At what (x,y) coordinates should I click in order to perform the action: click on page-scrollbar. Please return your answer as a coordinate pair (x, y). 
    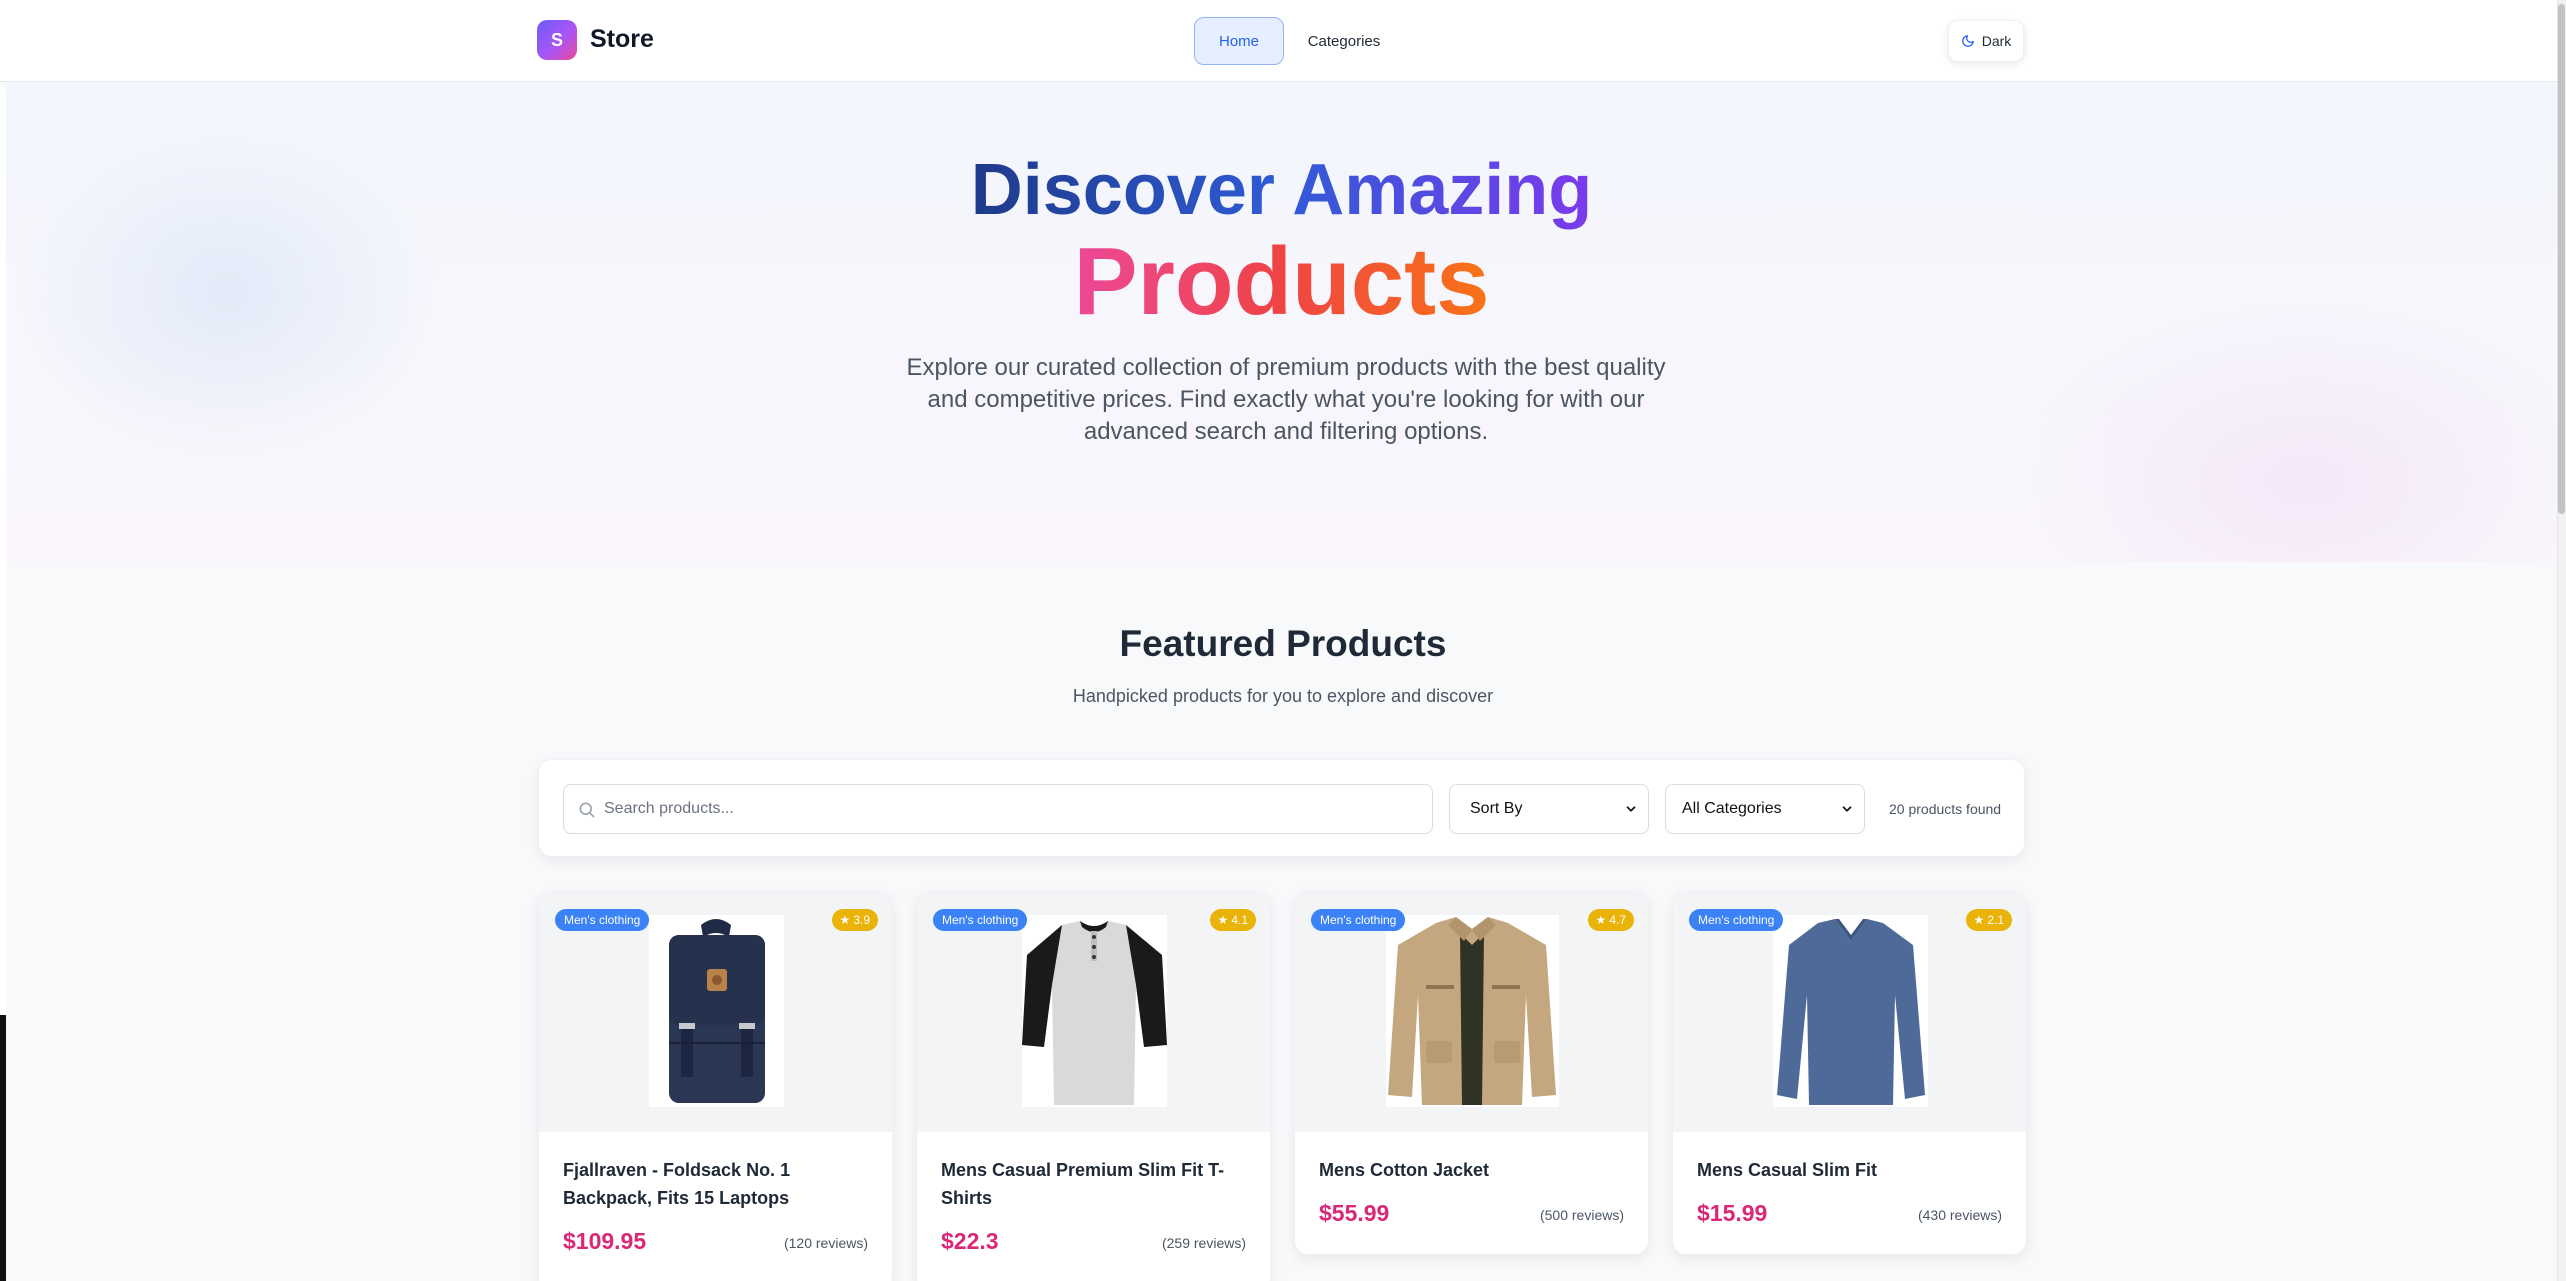
    Looking at the image, I should click on (2561, 640).